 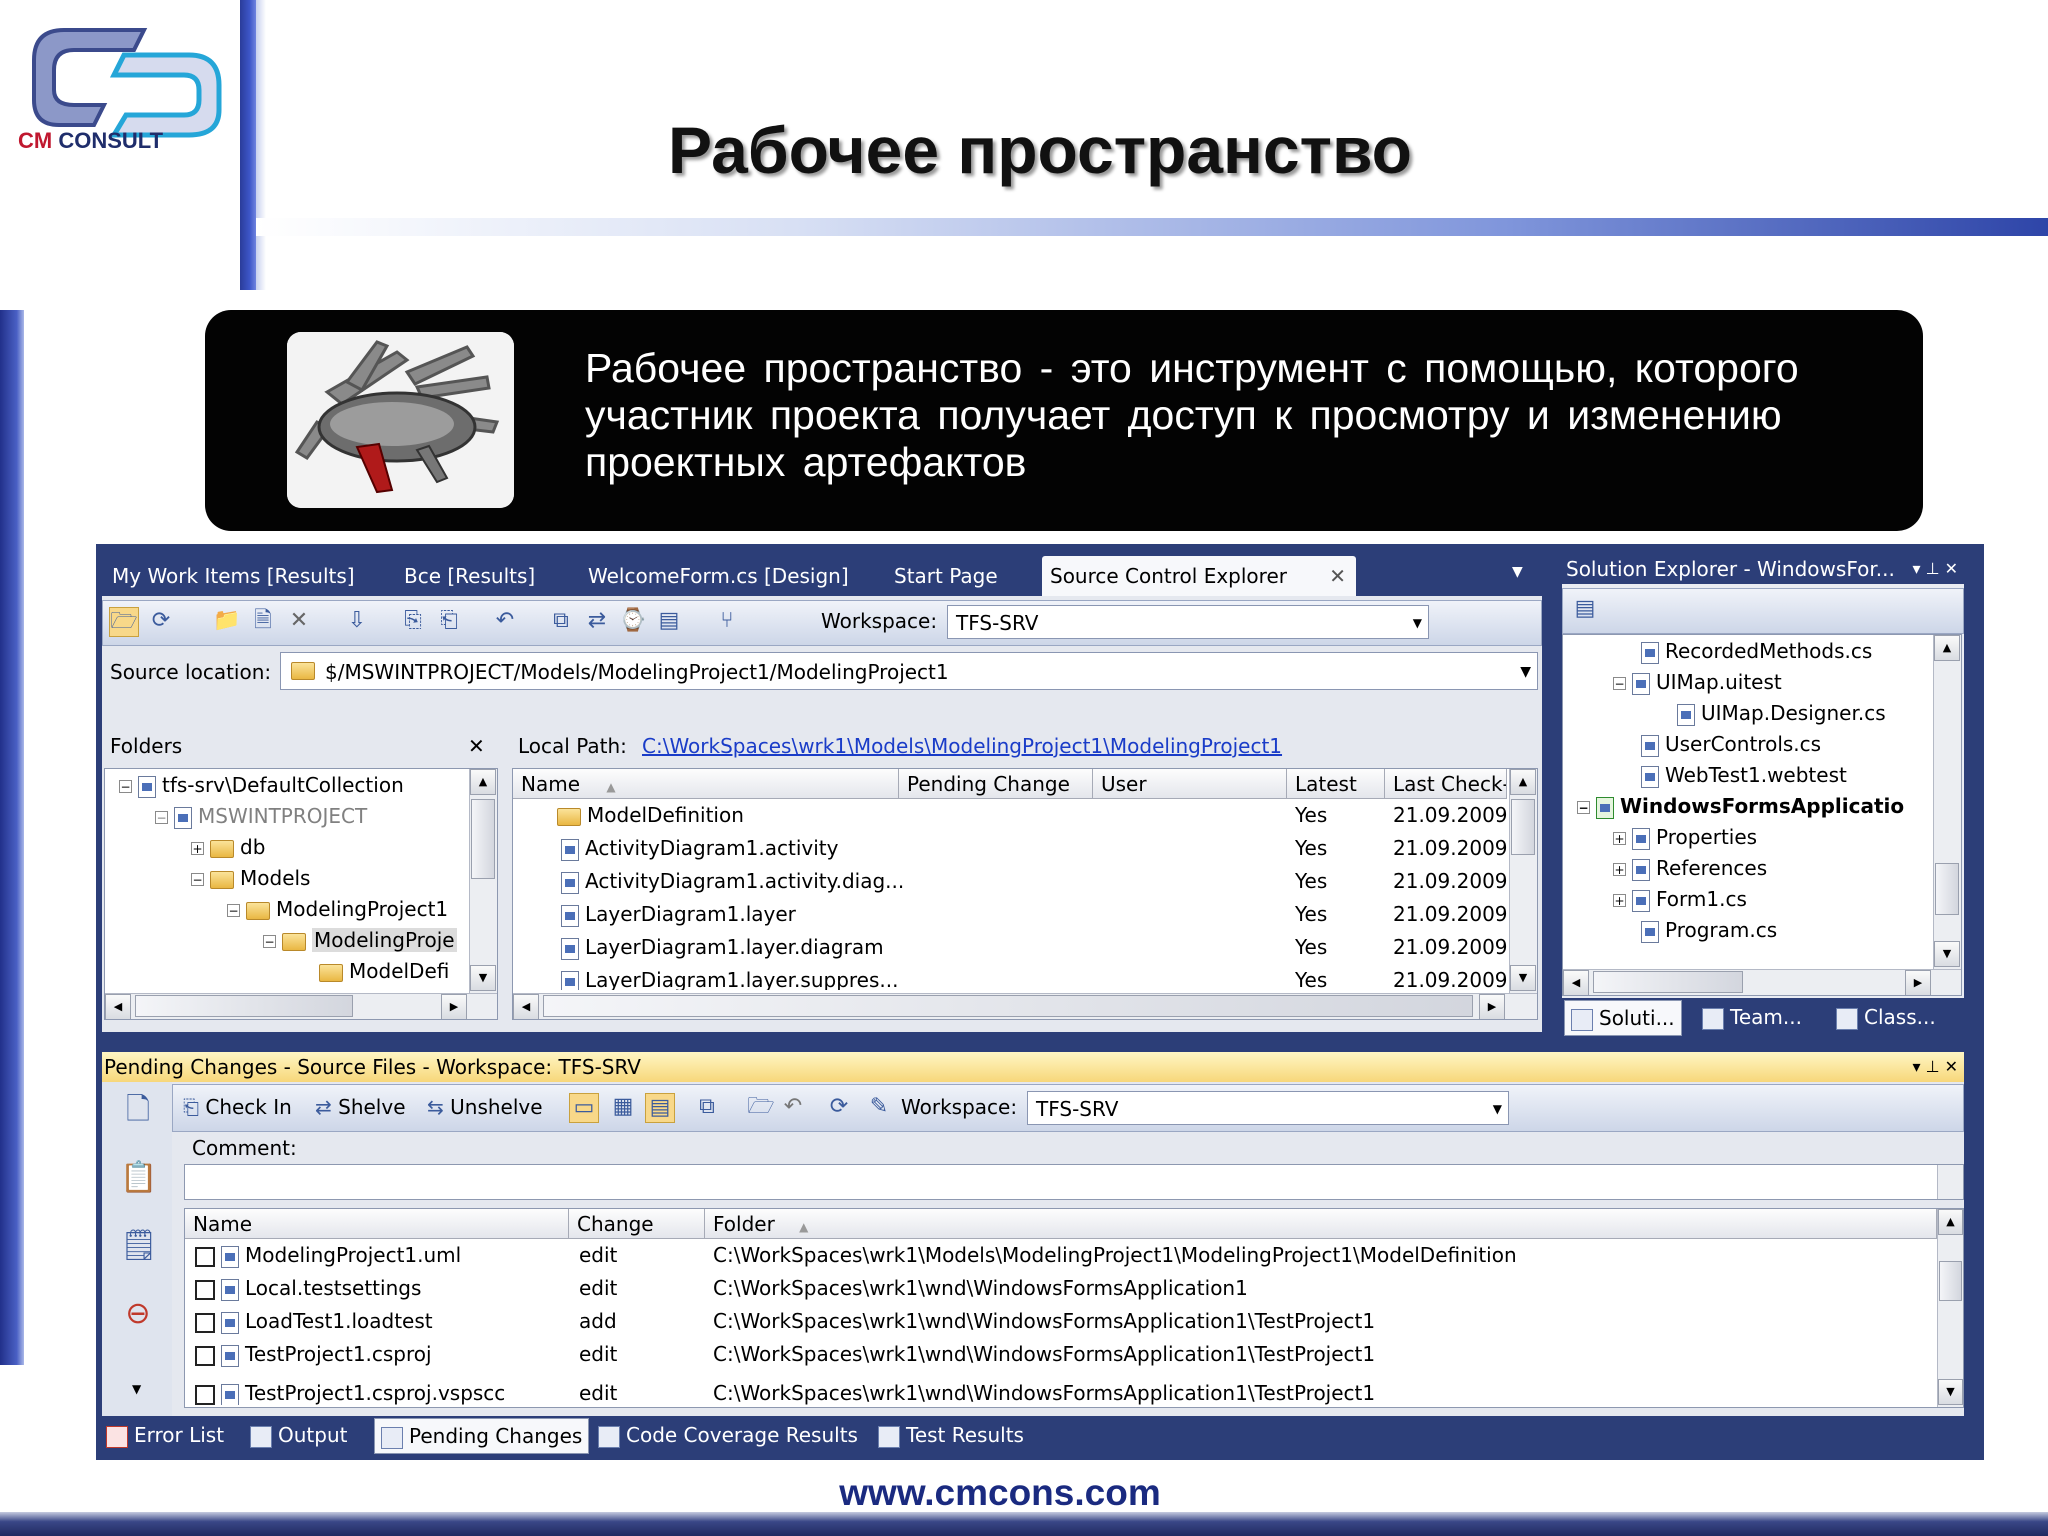 I want to click on tree-item-project: − WindowsFormsApplicatio, so click(x=1740, y=806).